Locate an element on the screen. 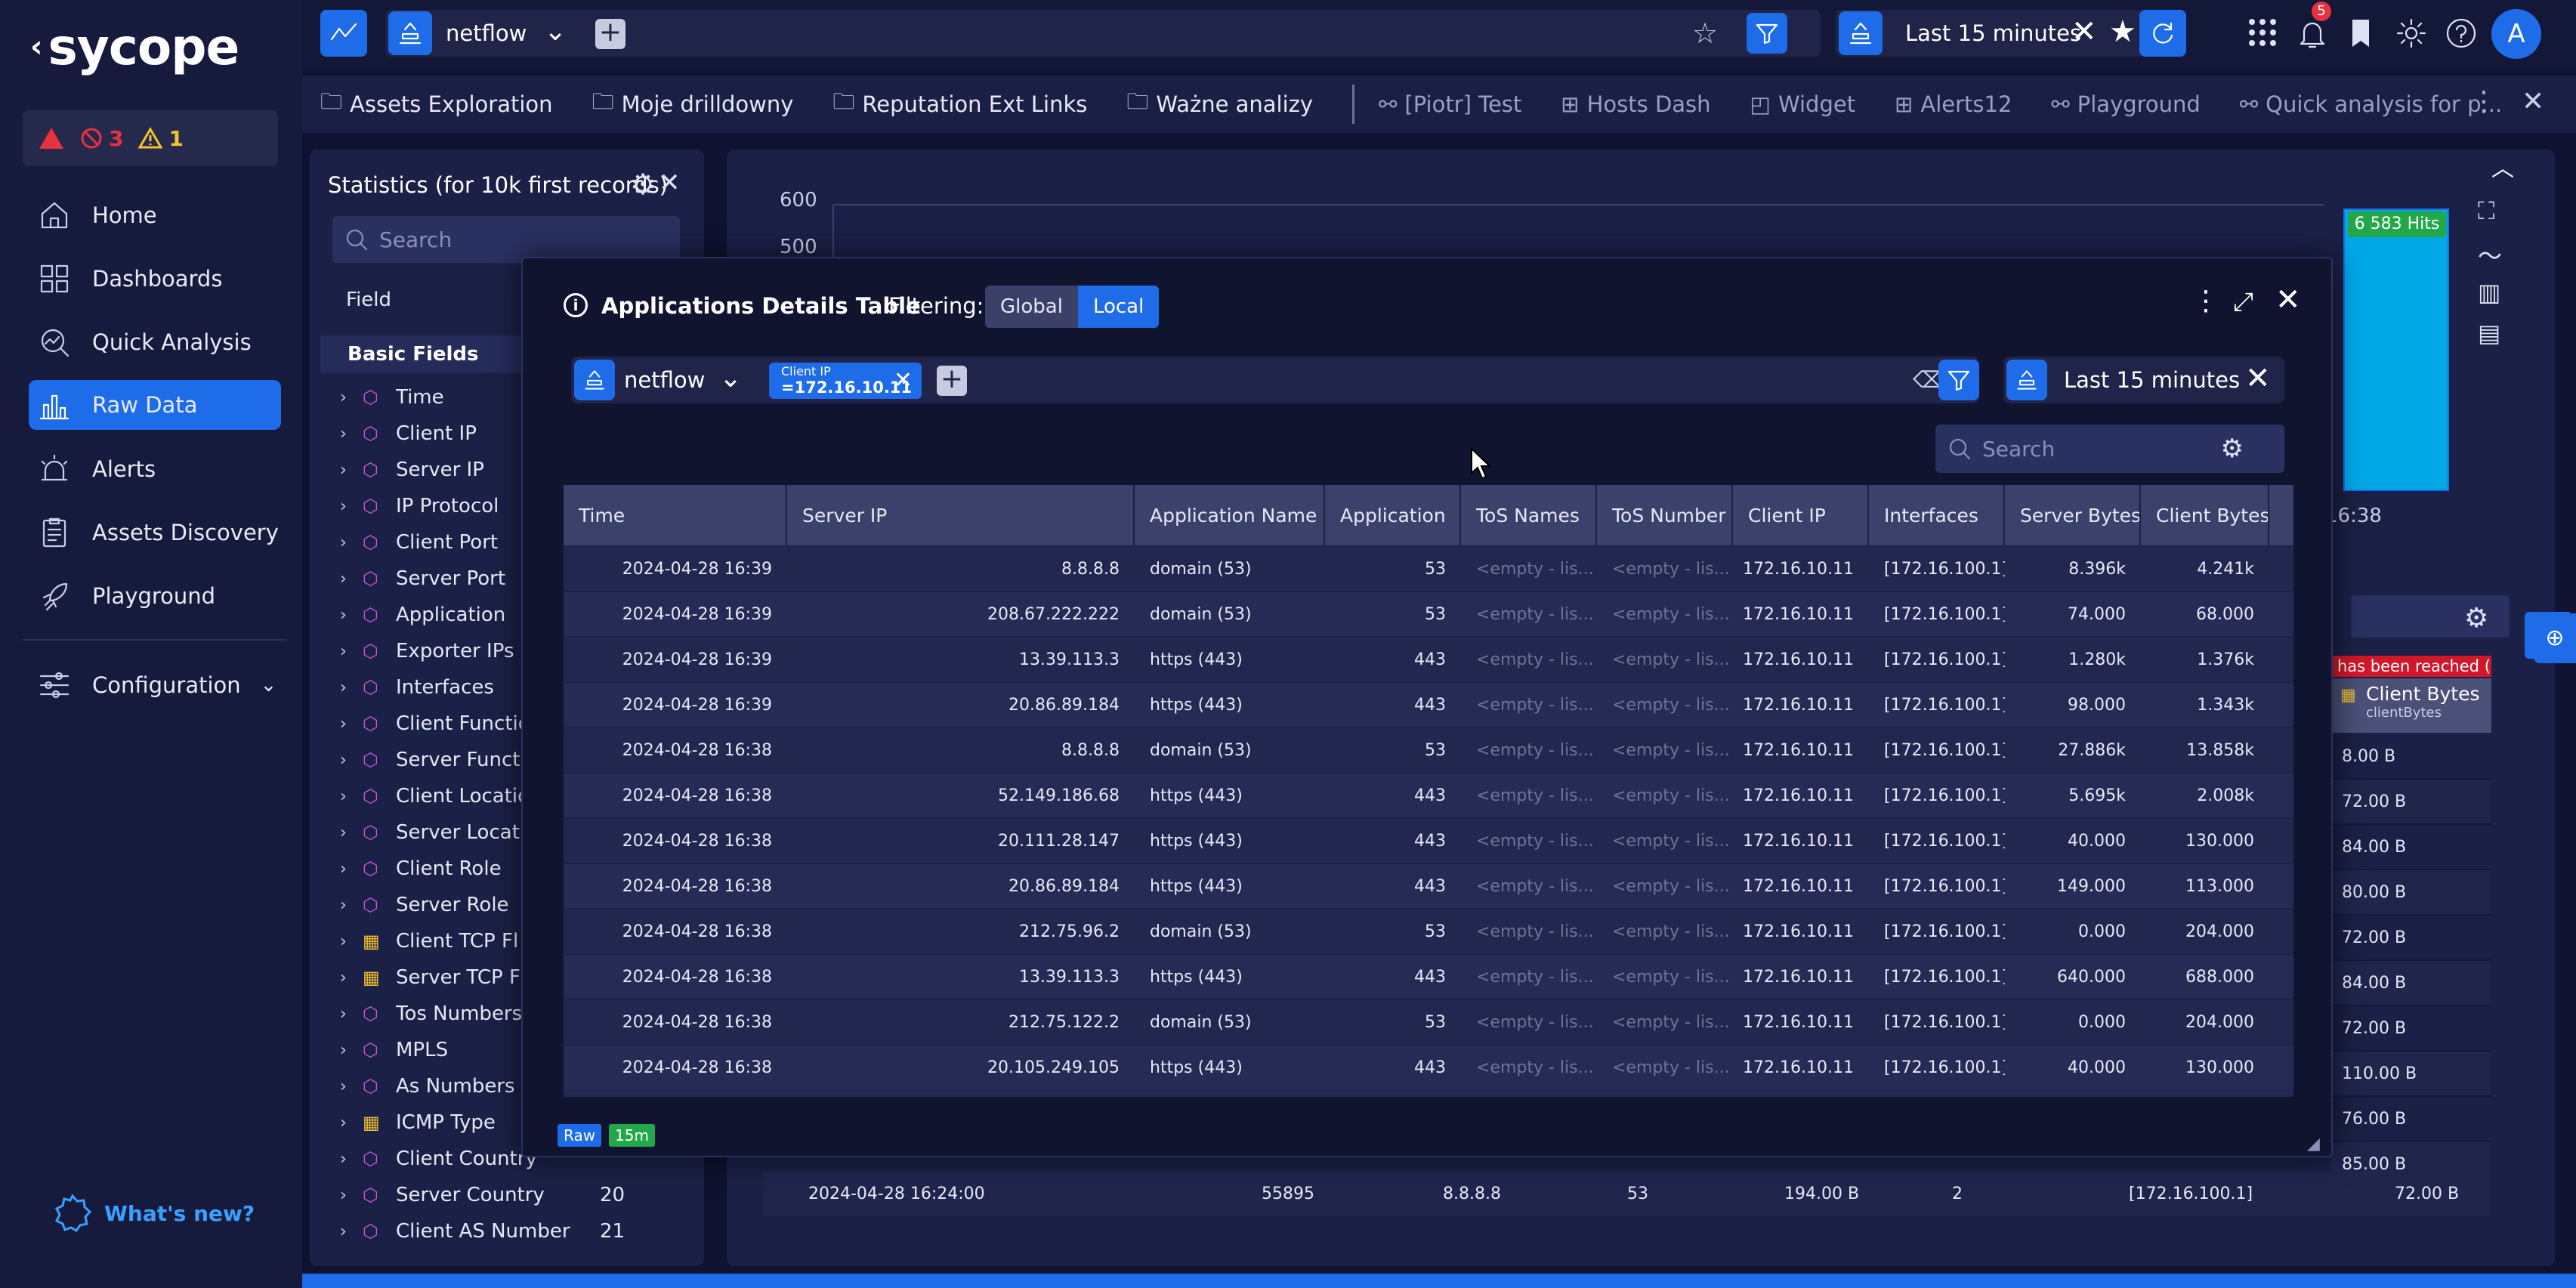  document-icon: ▤ is located at coordinates (2489, 333).